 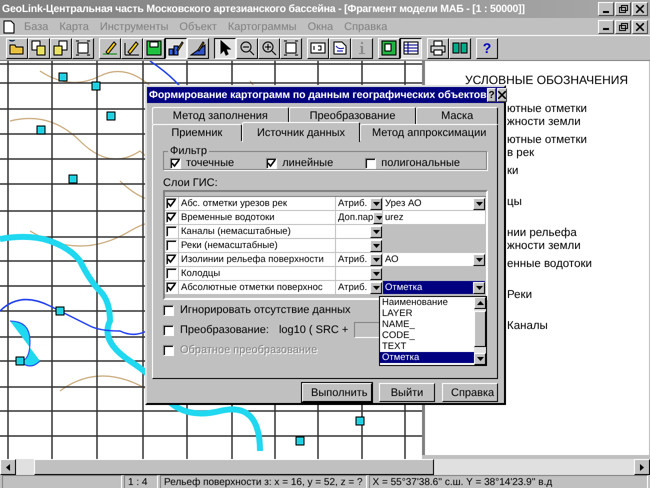 I want to click on pen-icon, so click(x=110, y=48).